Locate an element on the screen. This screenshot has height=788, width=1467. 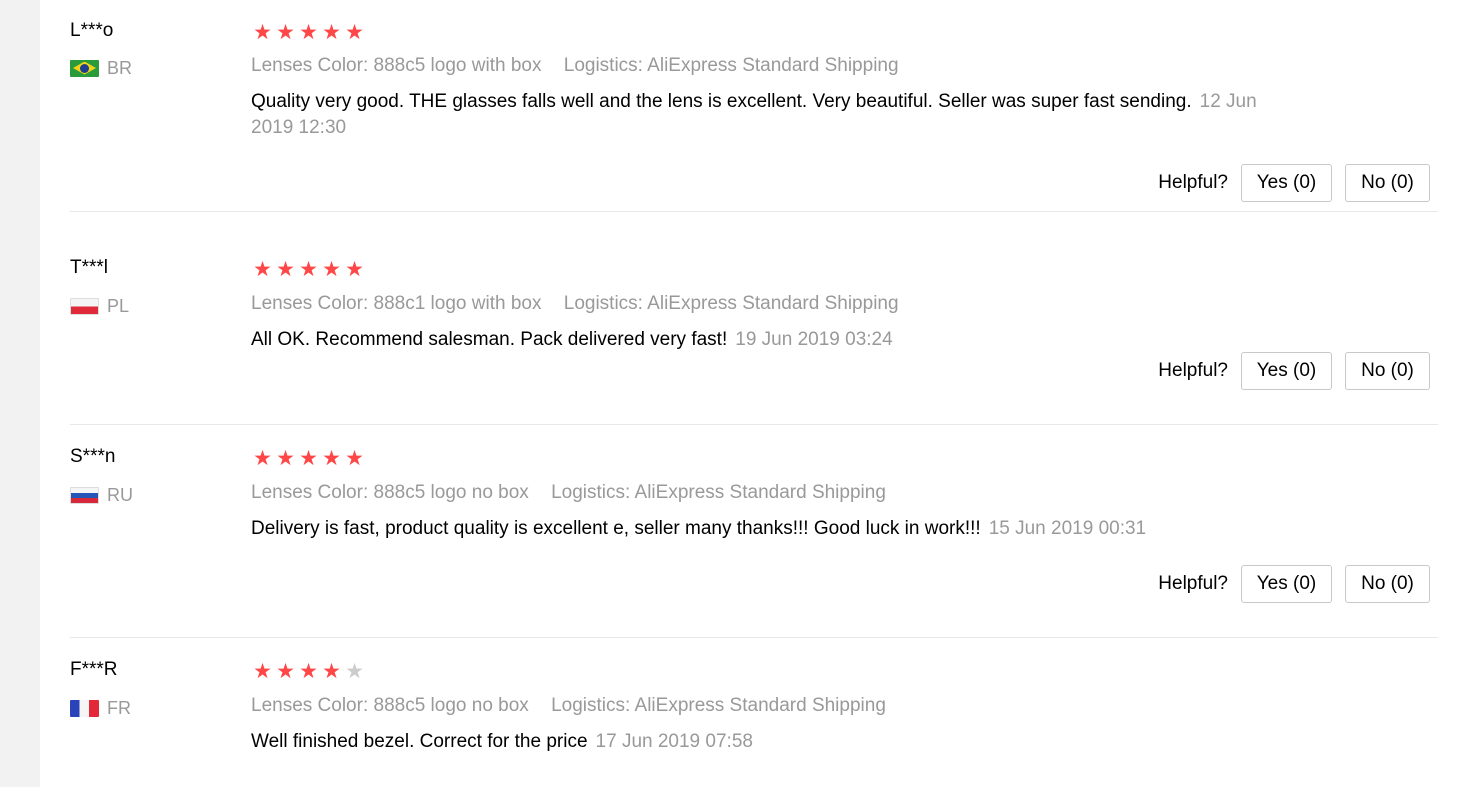
lenses-color: Lenses Color: 888c5 logo with box is located at coordinates (396, 65).